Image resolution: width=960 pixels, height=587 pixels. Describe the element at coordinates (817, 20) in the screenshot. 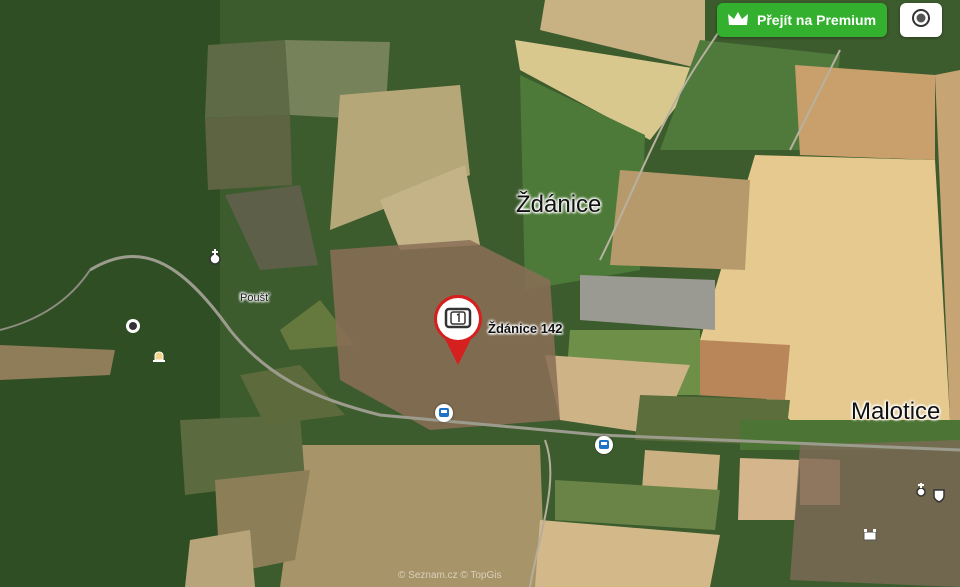

I see `premium-label: Přejít na Premium` at that location.